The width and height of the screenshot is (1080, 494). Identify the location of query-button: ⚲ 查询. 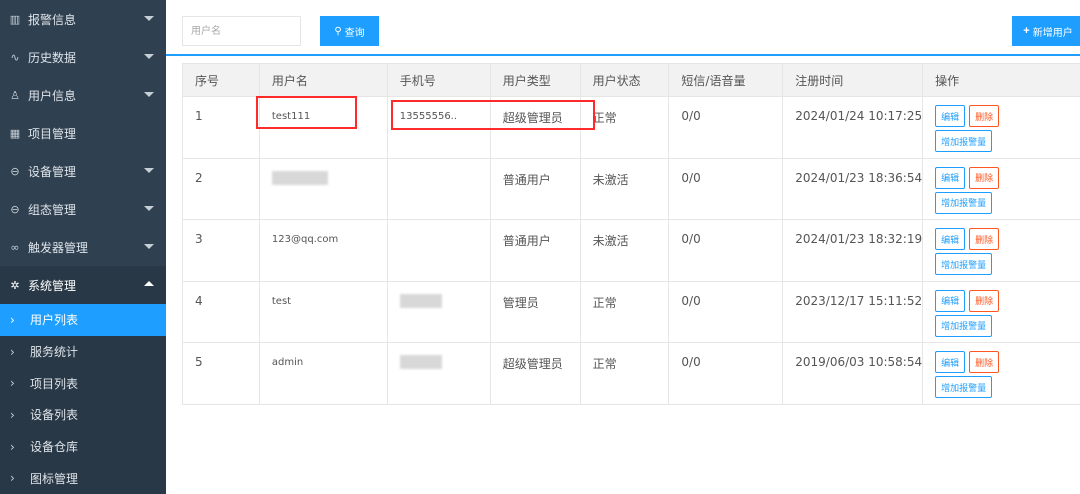
(349, 31).